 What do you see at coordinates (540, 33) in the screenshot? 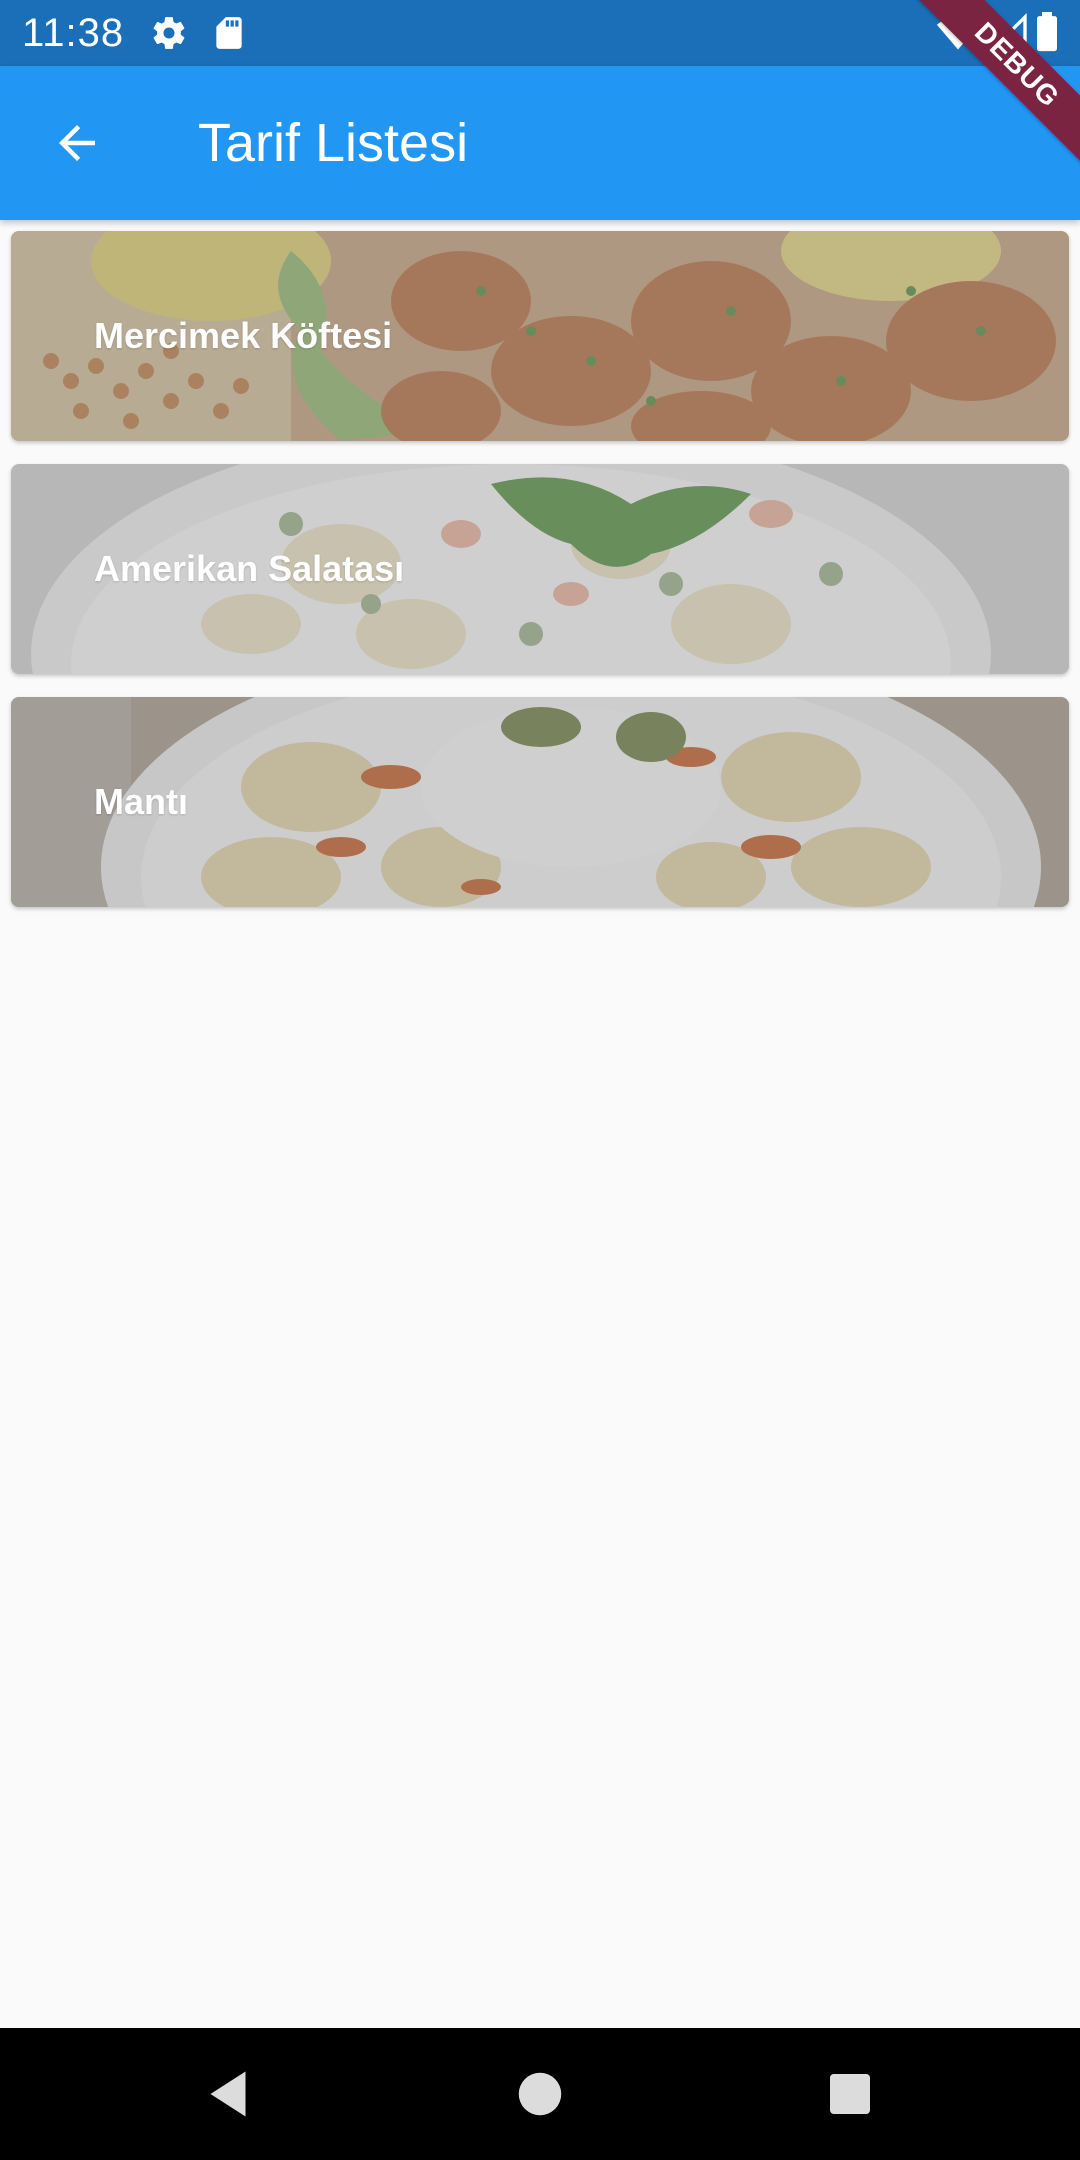
I see `status-bar: 11:38` at bounding box center [540, 33].